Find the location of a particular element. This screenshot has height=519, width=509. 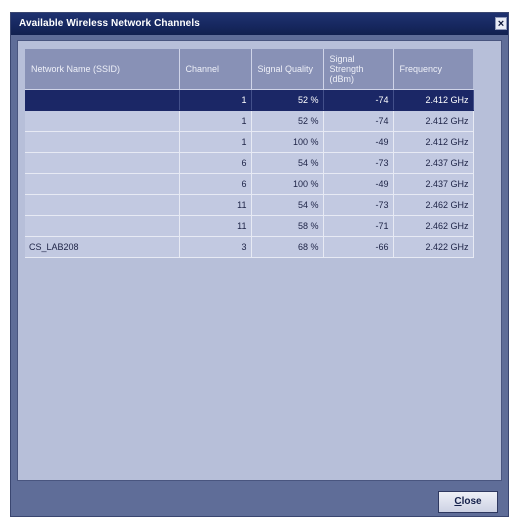

close-button-mnemonic: C is located at coordinates (458, 501).